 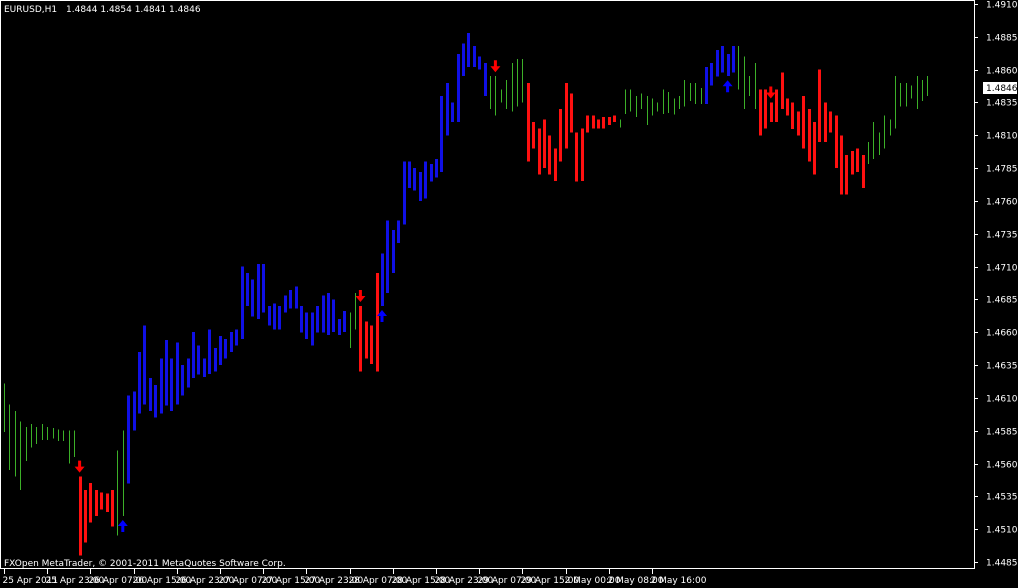 I want to click on price-tick-label: 1.4735, so click(x=1002, y=236).